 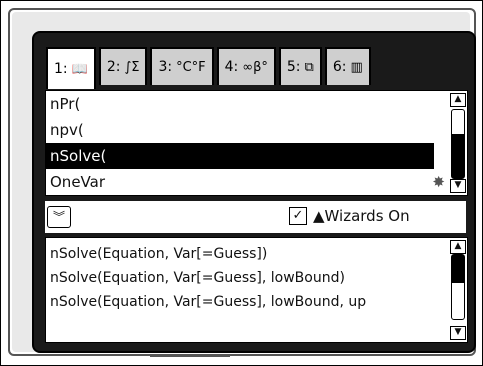 I want to click on expand-chevron-icon: ︾, so click(x=59, y=217).